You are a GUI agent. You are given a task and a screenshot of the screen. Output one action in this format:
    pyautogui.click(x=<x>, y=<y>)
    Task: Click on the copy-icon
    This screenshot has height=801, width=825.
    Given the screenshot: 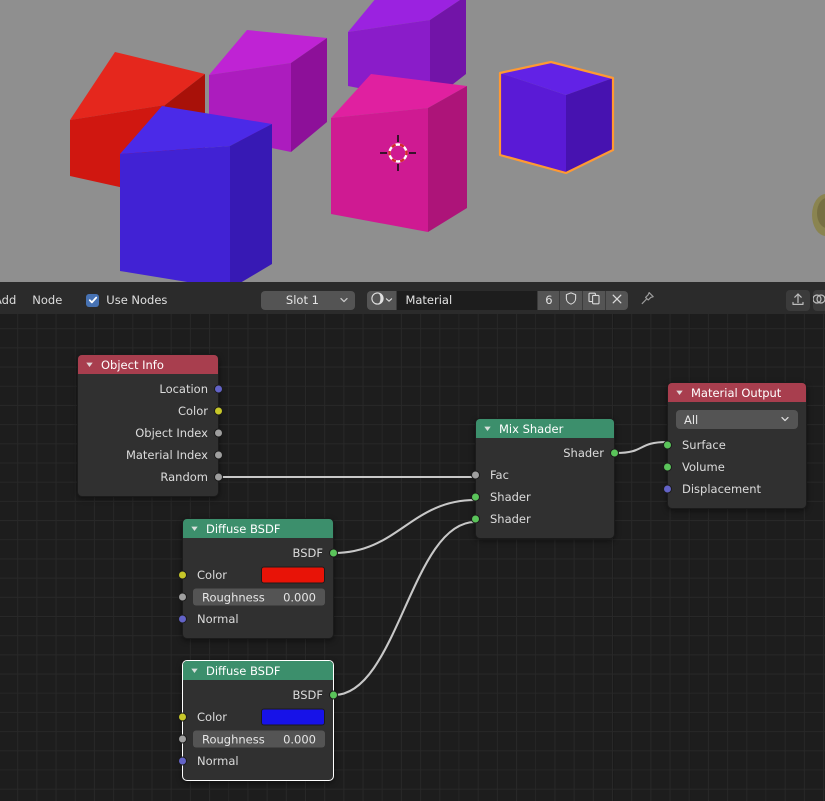 What is the action you would take?
    pyautogui.click(x=594, y=300)
    